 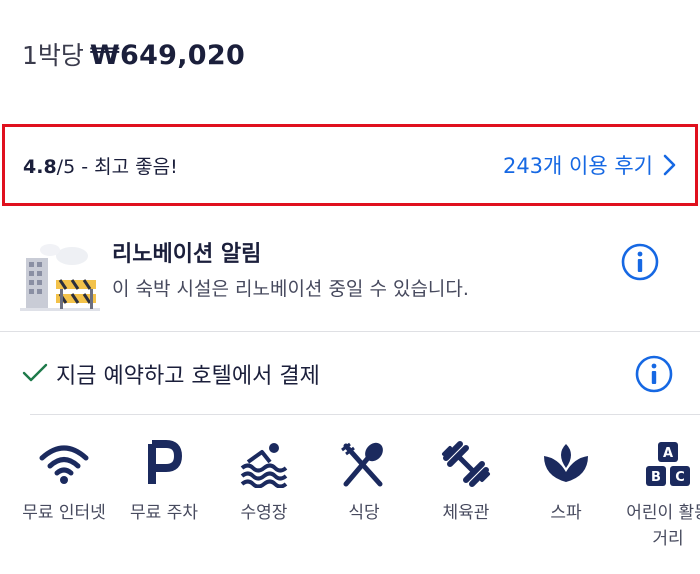 I want to click on price-per-night-label: 1박당, so click(x=53, y=55).